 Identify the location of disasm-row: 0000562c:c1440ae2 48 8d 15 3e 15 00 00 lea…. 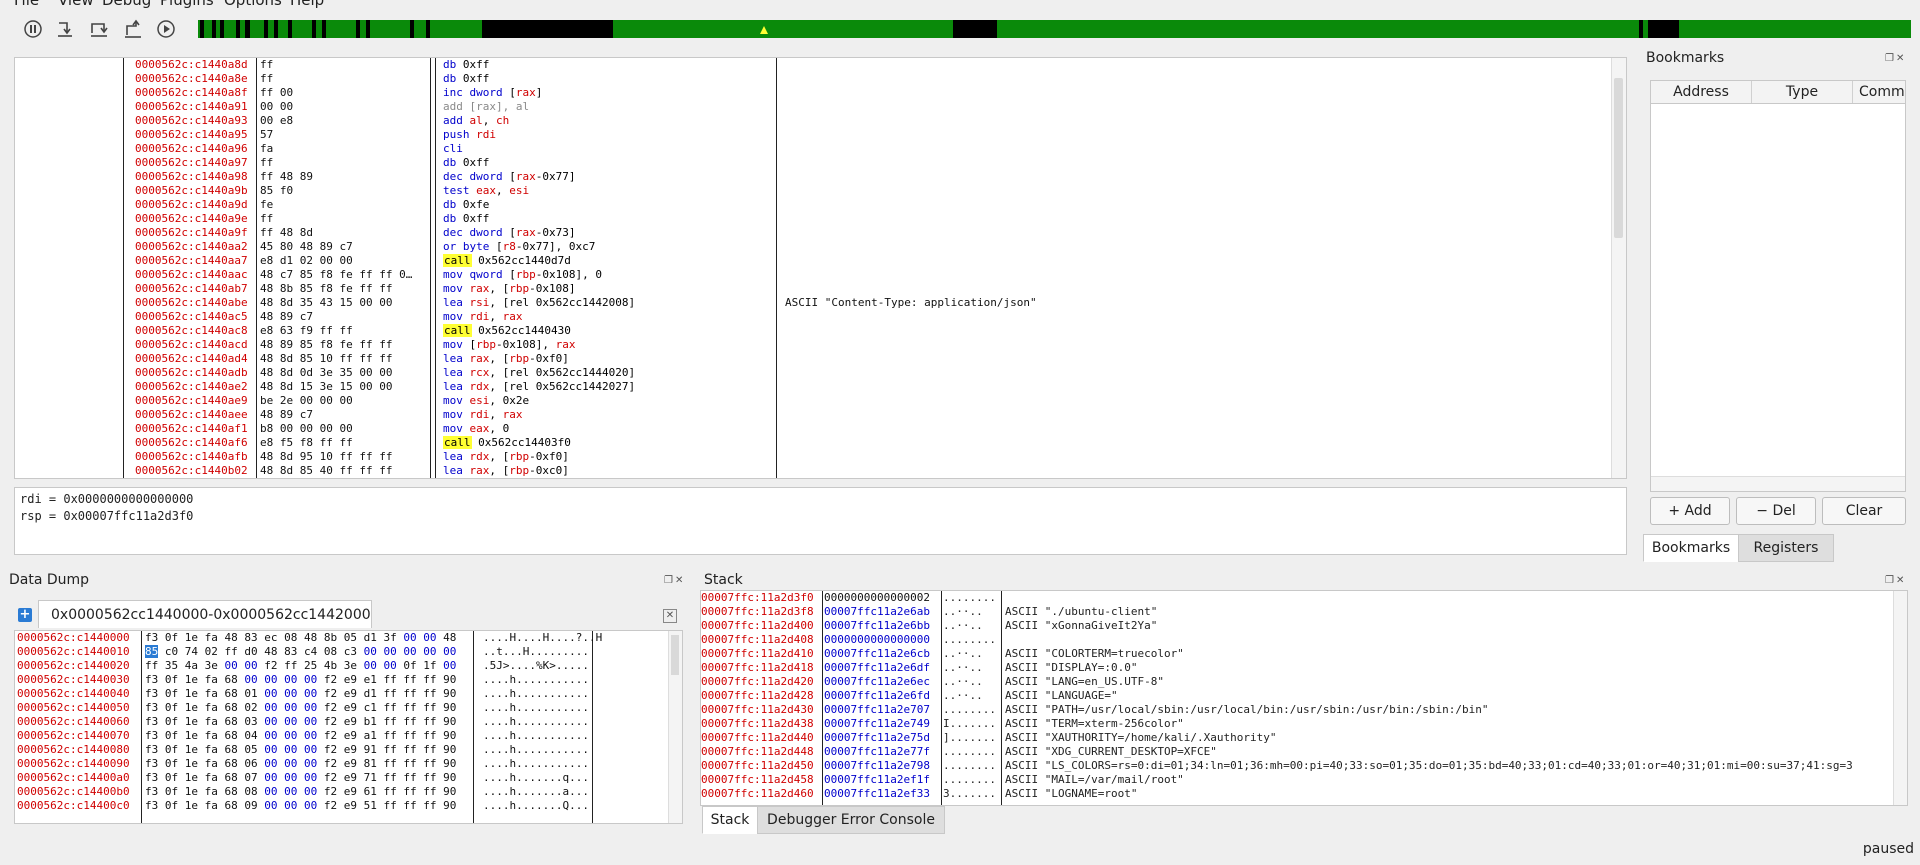
(810, 387).